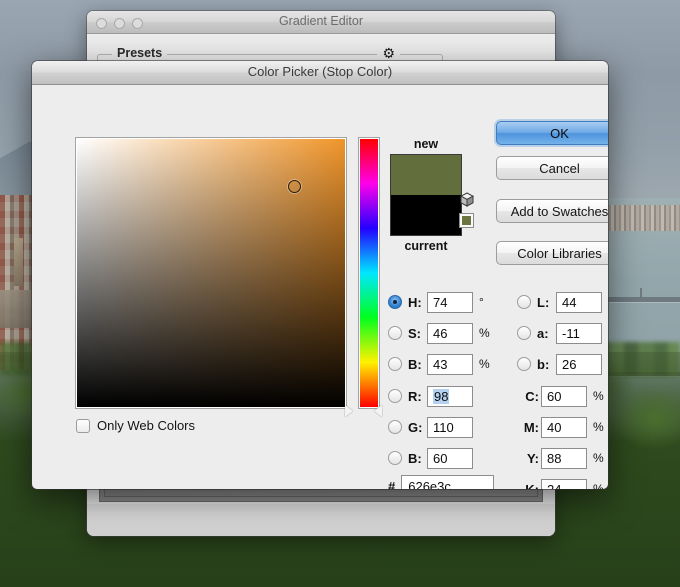  What do you see at coordinates (481, 302) in the screenshot?
I see `unit-hue: °` at bounding box center [481, 302].